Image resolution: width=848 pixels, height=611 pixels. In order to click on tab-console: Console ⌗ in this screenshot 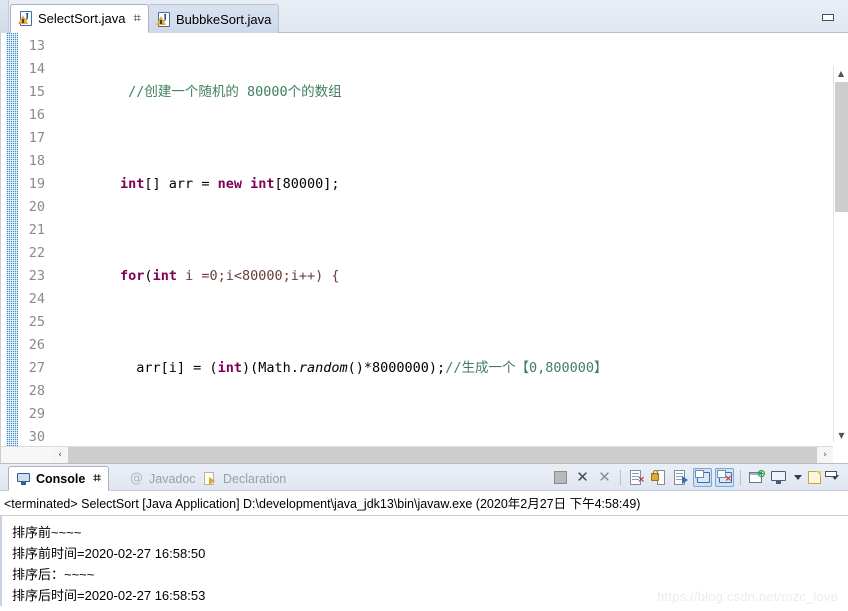, I will do `click(58, 478)`.